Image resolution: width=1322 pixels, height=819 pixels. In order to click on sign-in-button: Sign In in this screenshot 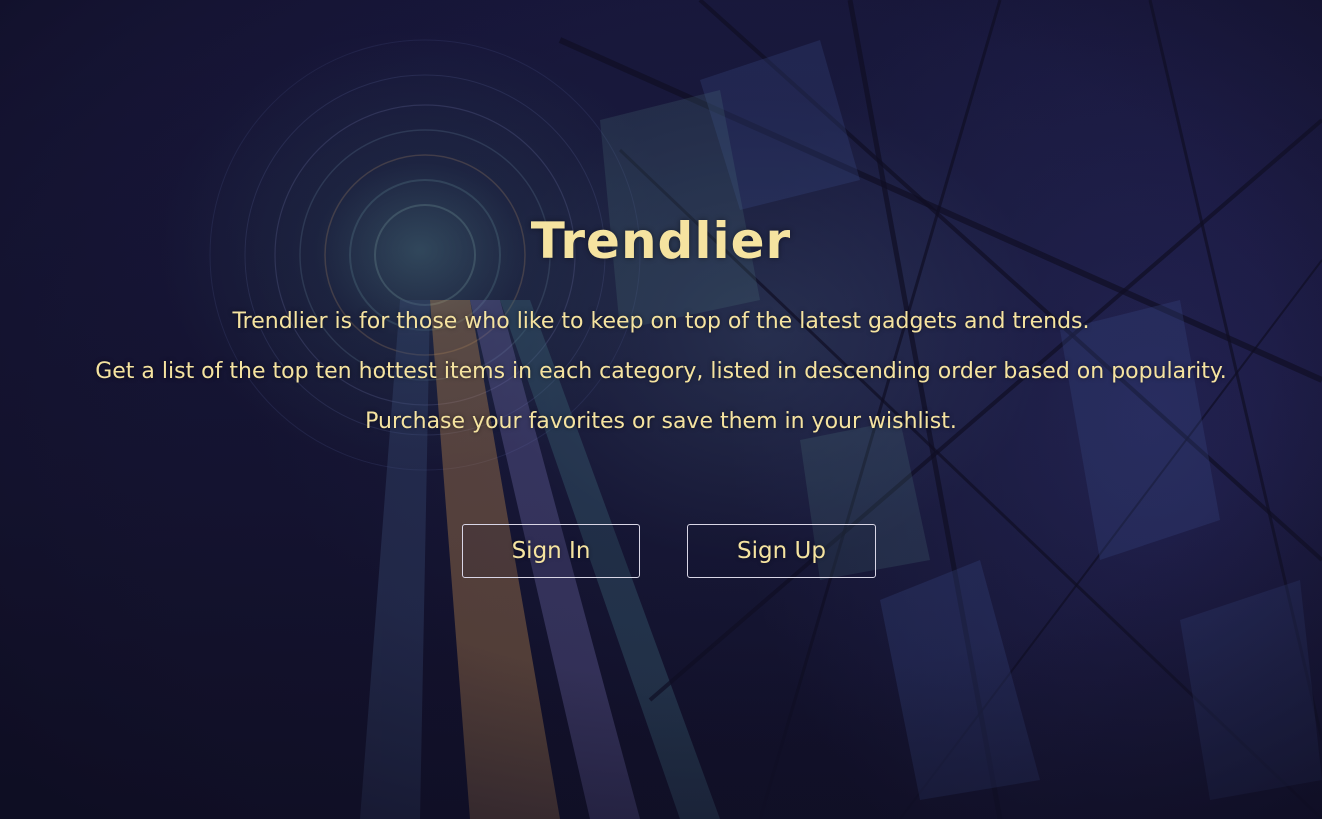, I will do `click(551, 551)`.